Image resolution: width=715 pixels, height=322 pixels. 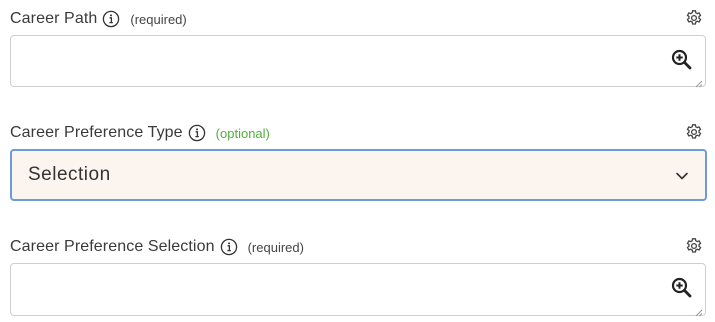 What do you see at coordinates (112, 246) in the screenshot?
I see `career-preference-selection-label: Career Preference Selection` at bounding box center [112, 246].